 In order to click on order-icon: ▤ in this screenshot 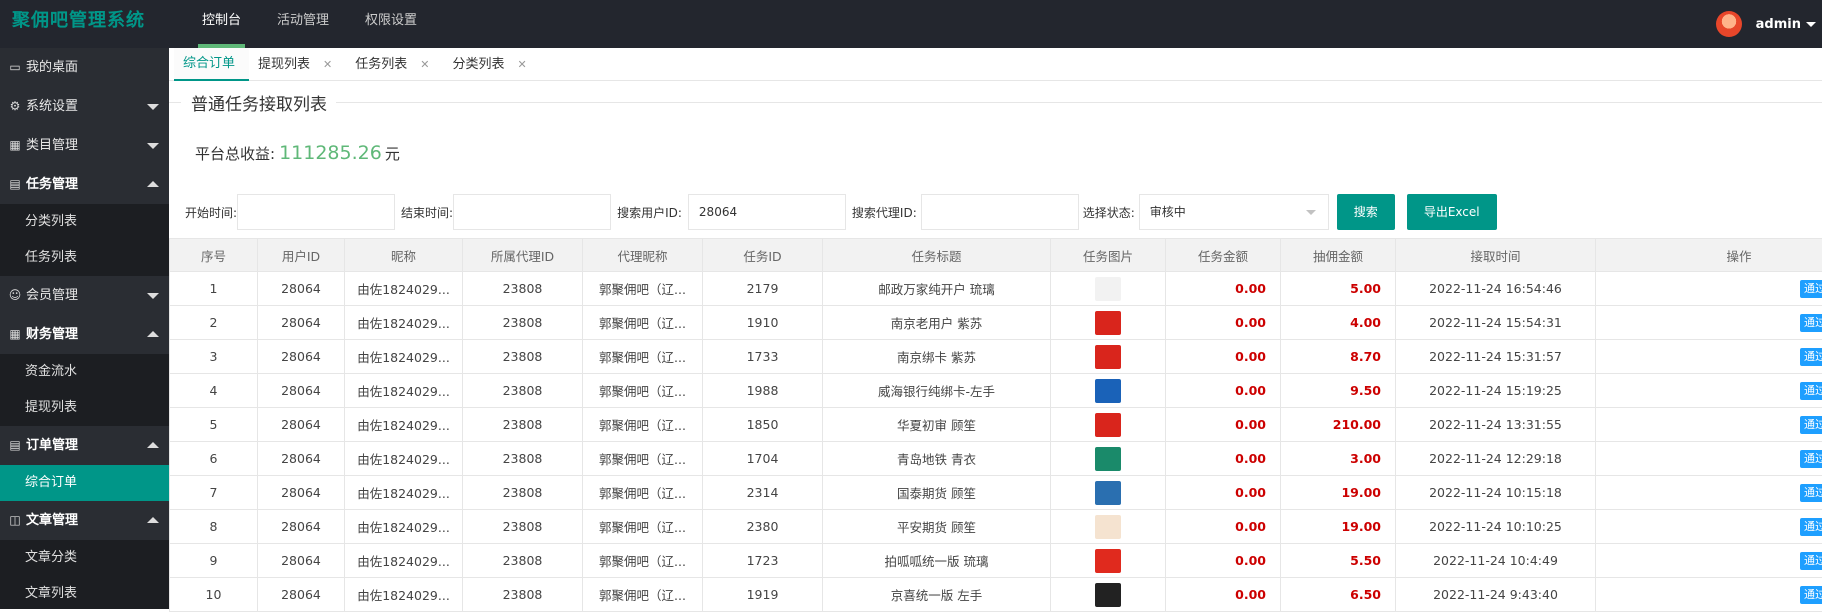, I will do `click(15, 446)`.